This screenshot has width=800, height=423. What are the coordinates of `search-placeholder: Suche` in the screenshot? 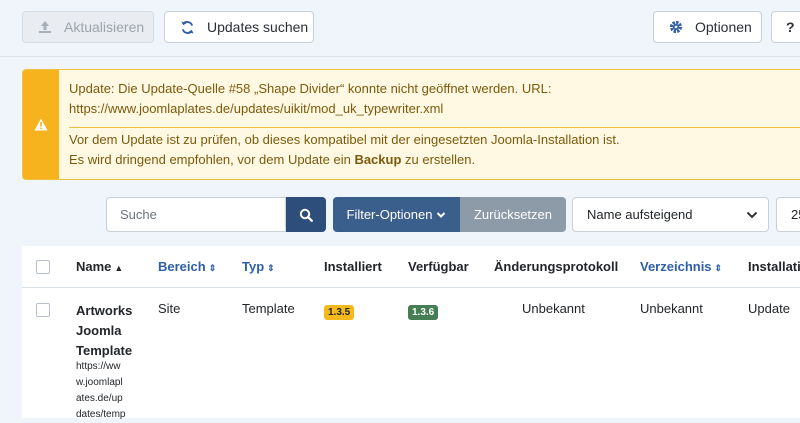 It's located at (138, 214).